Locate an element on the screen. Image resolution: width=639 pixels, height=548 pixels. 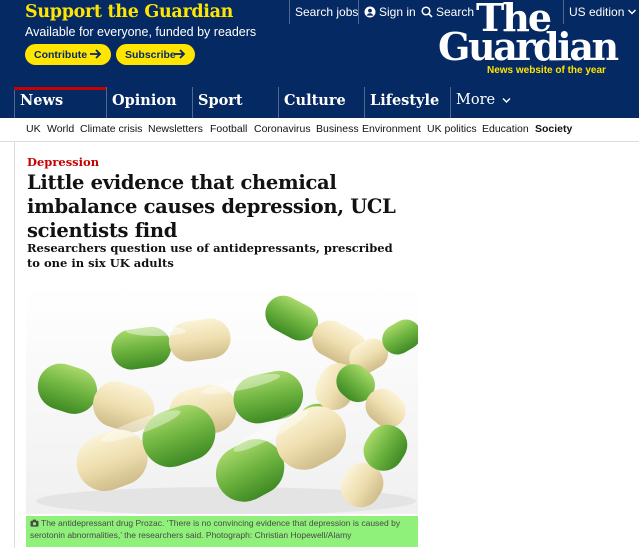
pillar-label: Sport is located at coordinates (220, 100).